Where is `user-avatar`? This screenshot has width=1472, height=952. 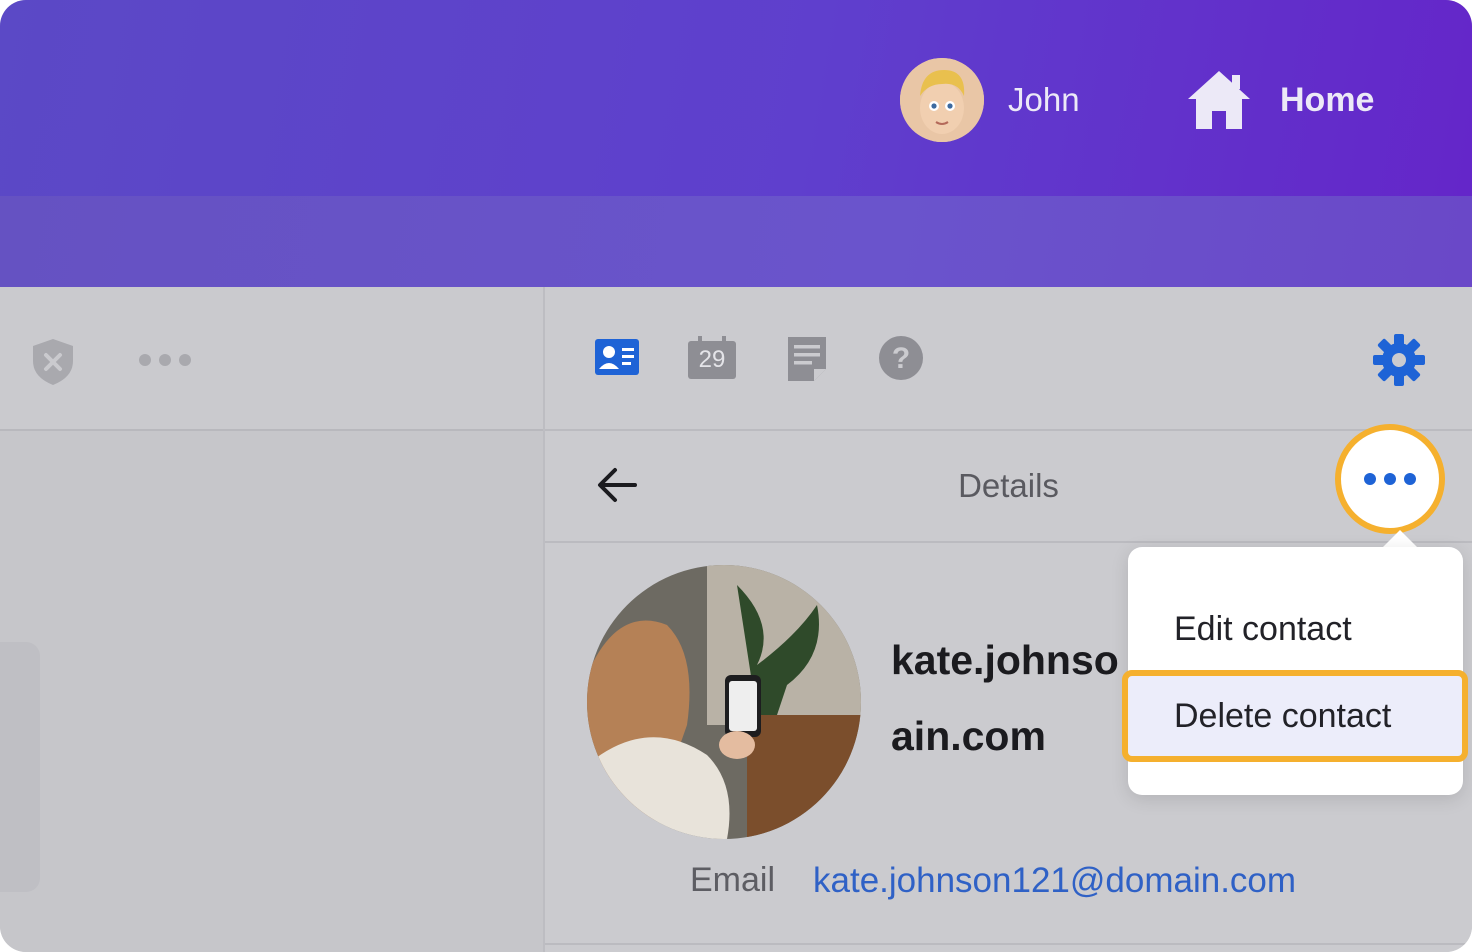 user-avatar is located at coordinates (942, 100).